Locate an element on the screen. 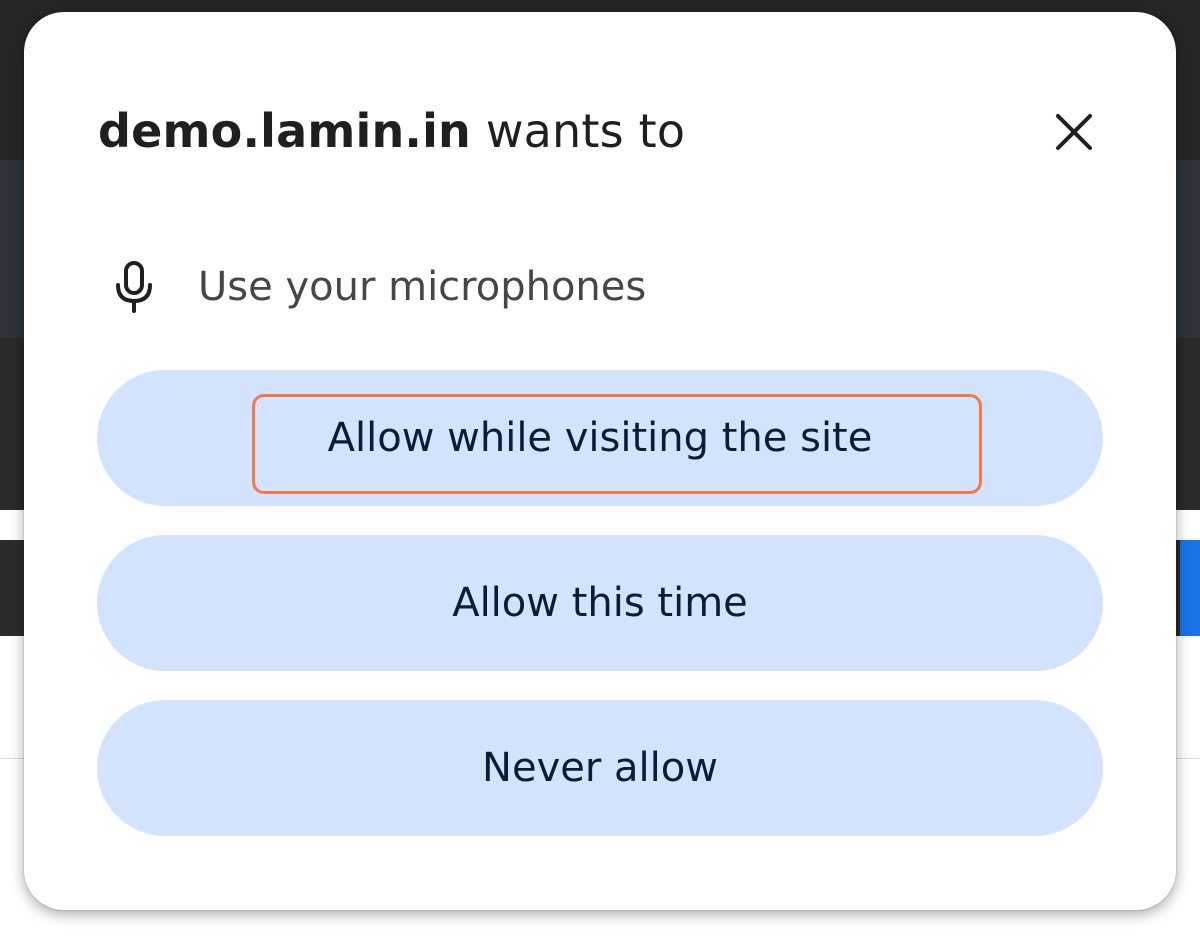 Image resolution: width=1200 pixels, height=941 pixels. close-button is located at coordinates (1074, 132).